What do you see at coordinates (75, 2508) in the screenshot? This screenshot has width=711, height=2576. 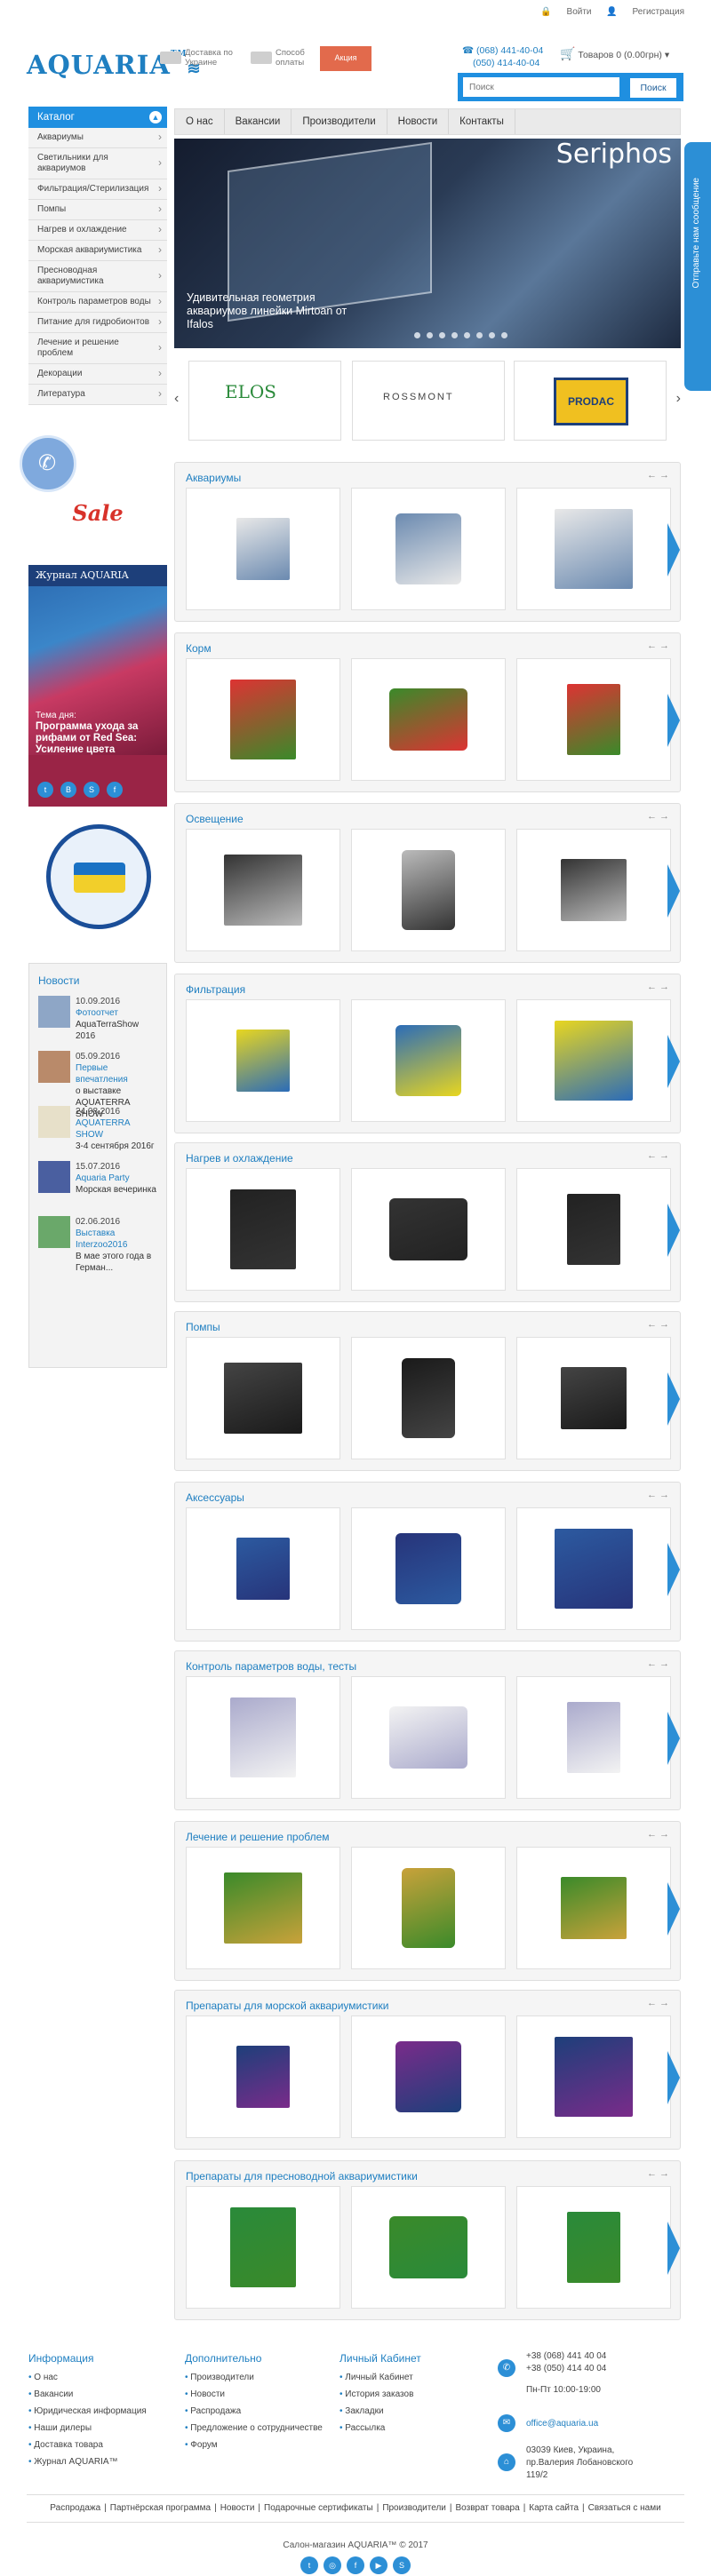 I see `footer-bottom-link: Распродажа` at bounding box center [75, 2508].